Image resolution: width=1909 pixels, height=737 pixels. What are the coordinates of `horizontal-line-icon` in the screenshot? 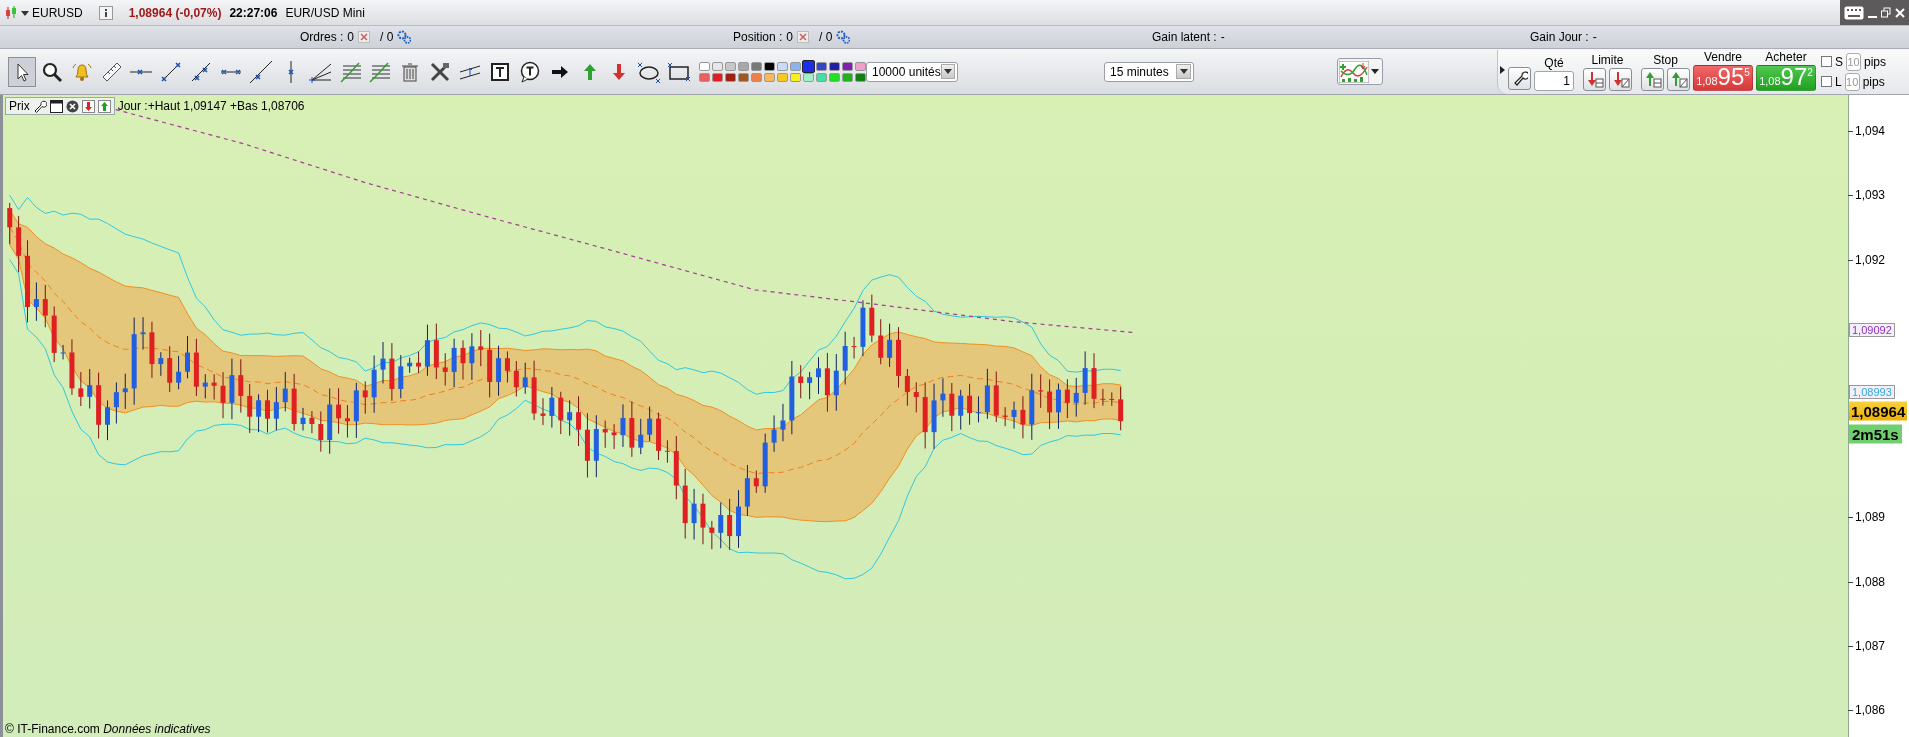 It's located at (141, 71).